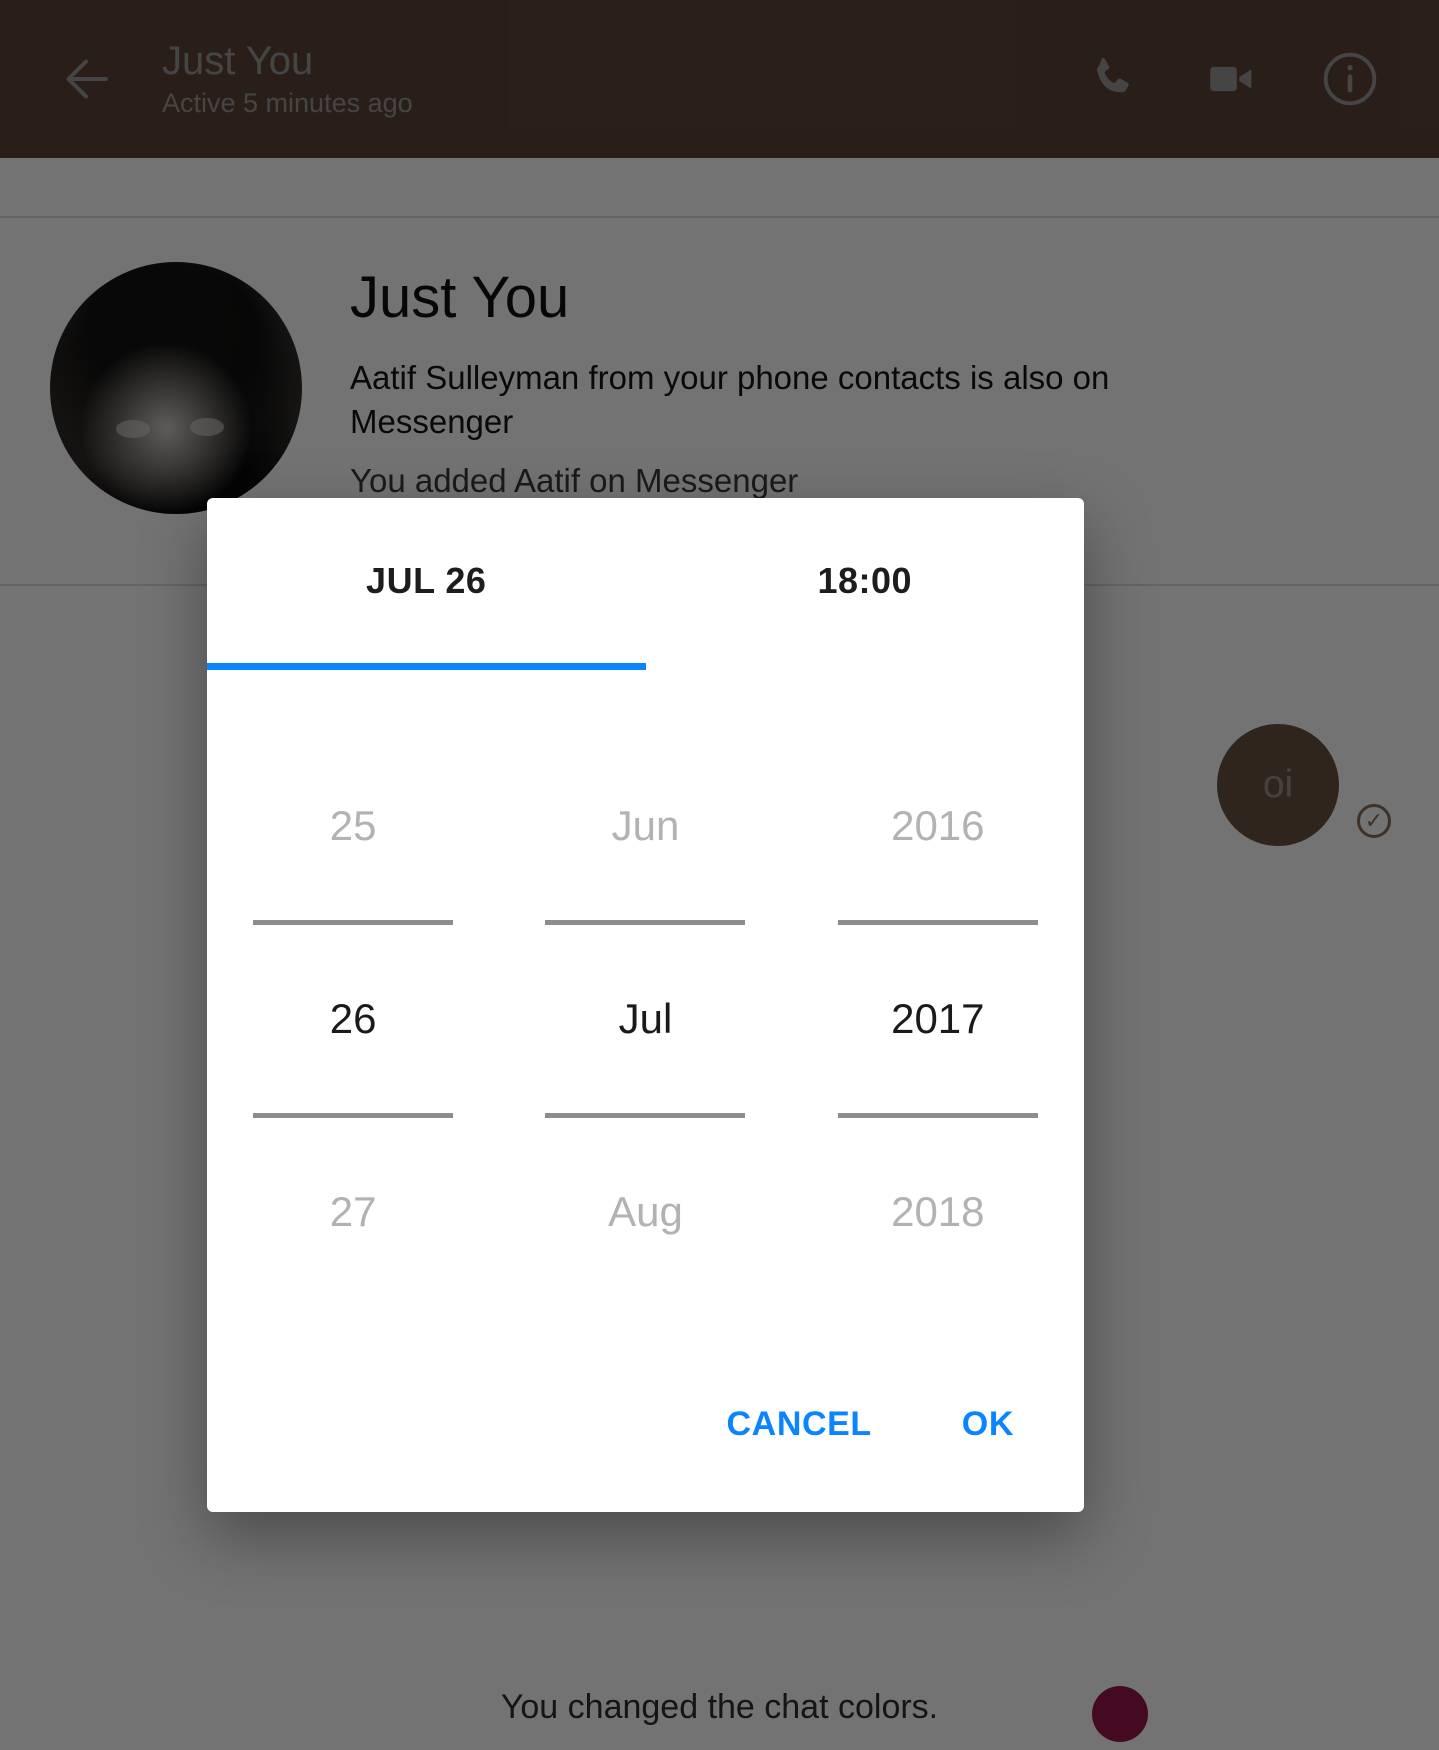 This screenshot has width=1439, height=1750. I want to click on ok-button: OK, so click(988, 1424).